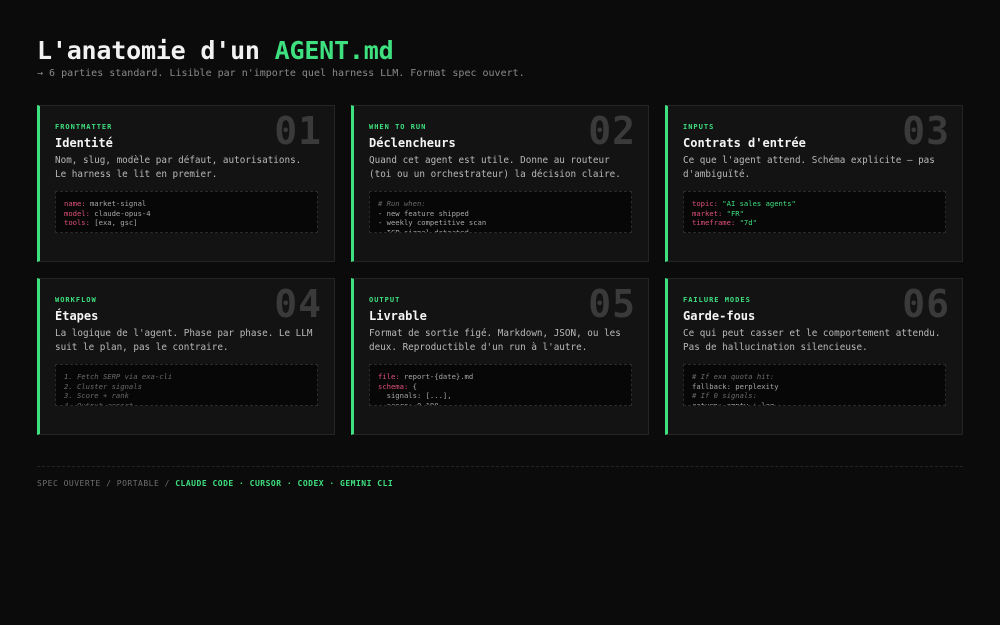 This screenshot has width=1000, height=625. I want to click on code-value: - ICP signal detected, so click(423, 230).